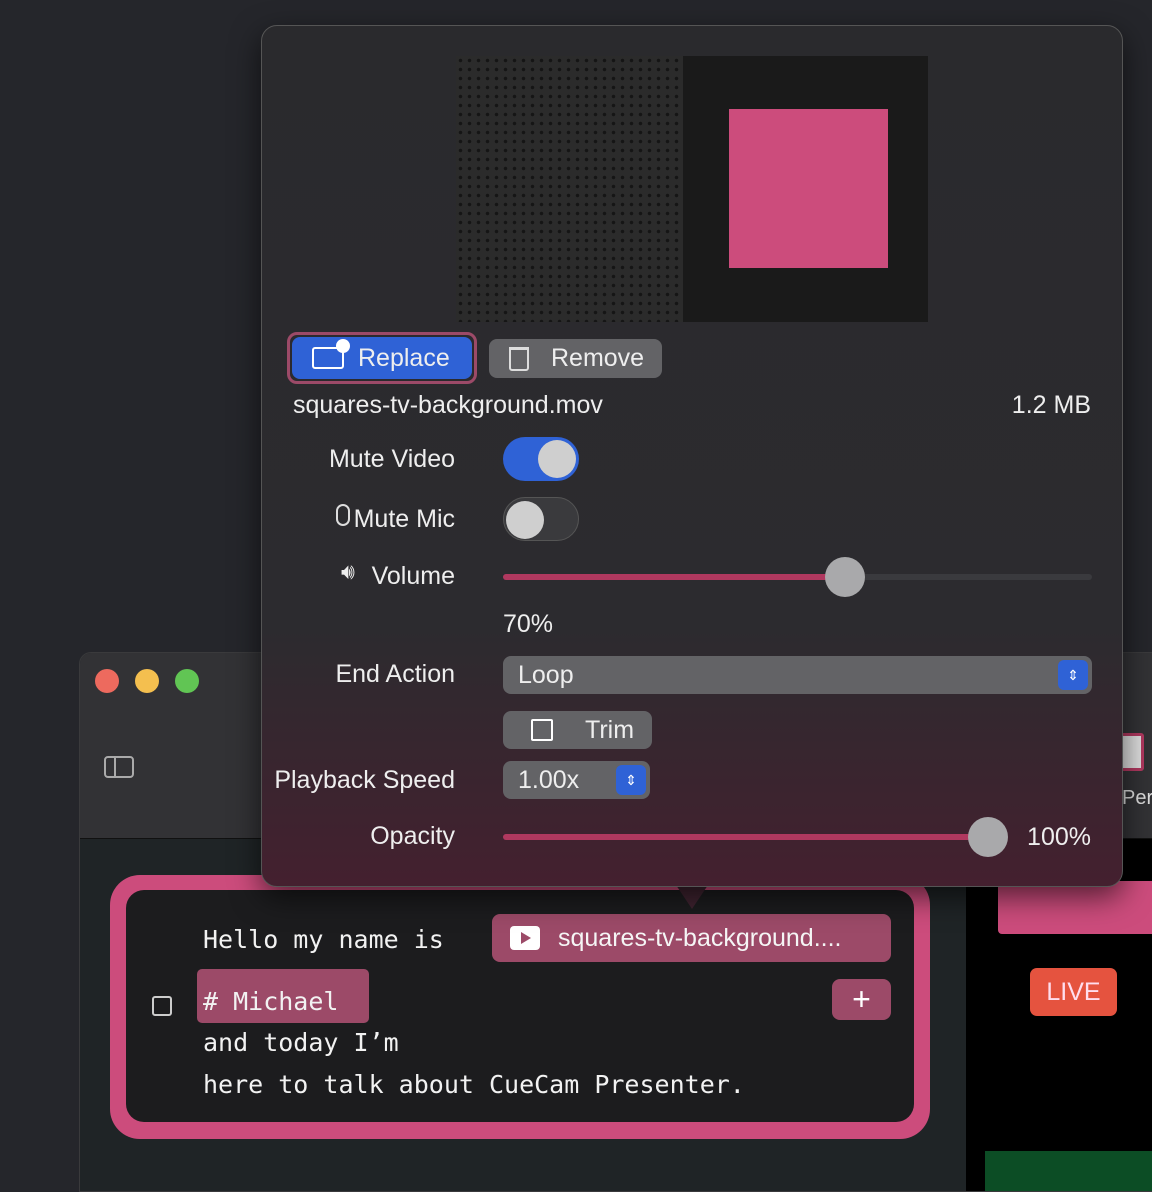  Describe the element at coordinates (808, 188) in the screenshot. I see `thumbnail-square` at that location.